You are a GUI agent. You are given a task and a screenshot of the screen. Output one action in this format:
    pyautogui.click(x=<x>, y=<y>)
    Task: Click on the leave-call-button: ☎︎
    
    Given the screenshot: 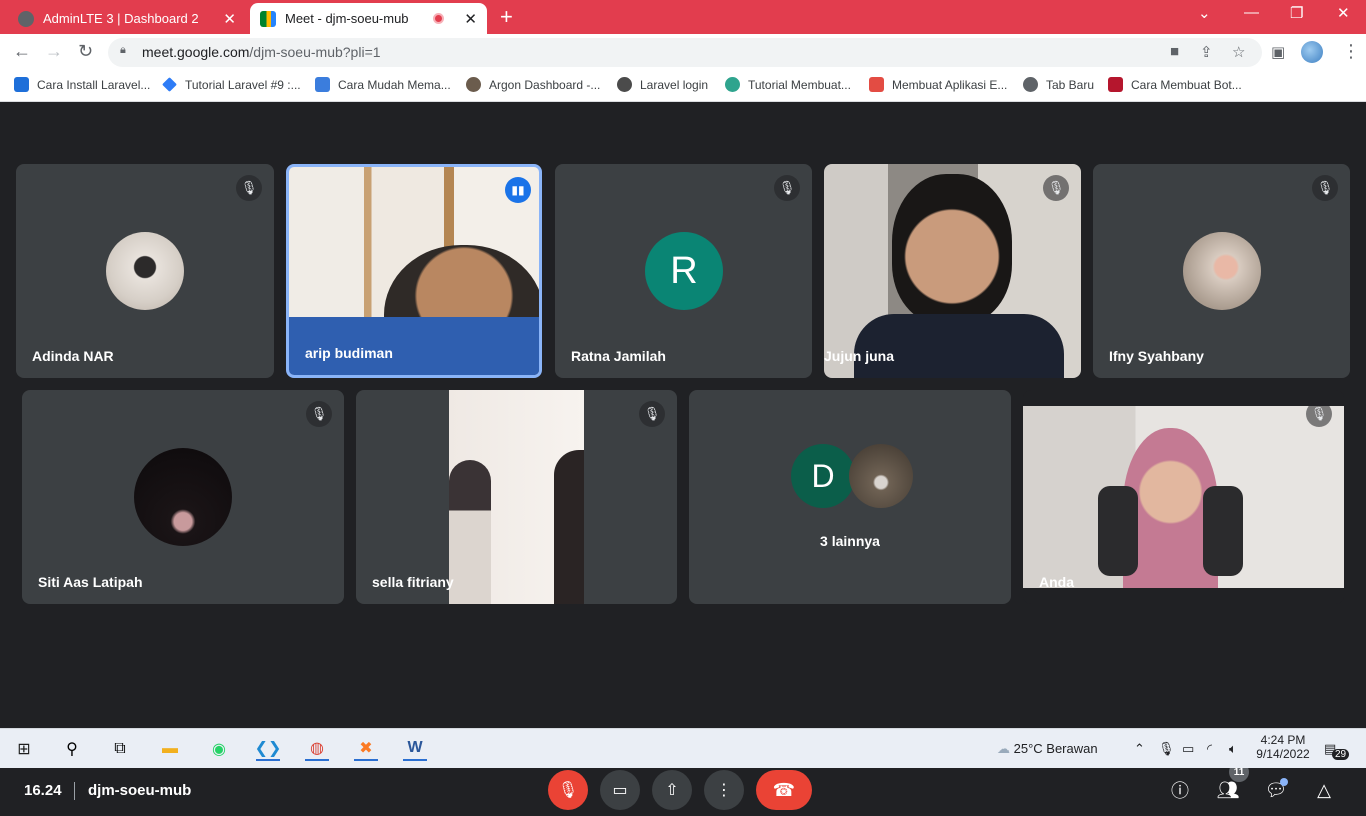 What is the action you would take?
    pyautogui.click(x=784, y=790)
    